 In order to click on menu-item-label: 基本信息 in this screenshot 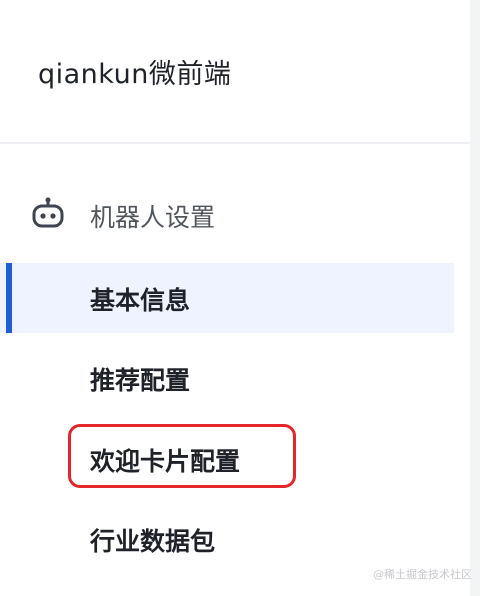, I will do `click(140, 300)`.